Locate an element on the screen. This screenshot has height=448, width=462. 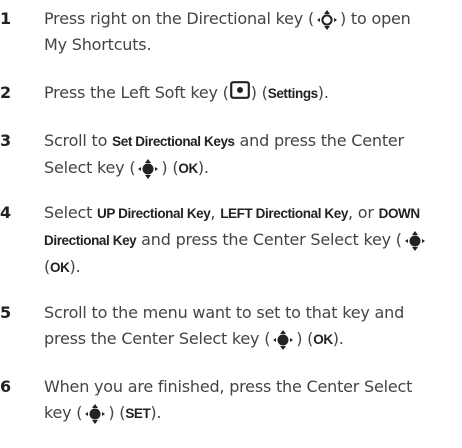
step-text-part: Press right on the Directional key ( is located at coordinates (179, 18).